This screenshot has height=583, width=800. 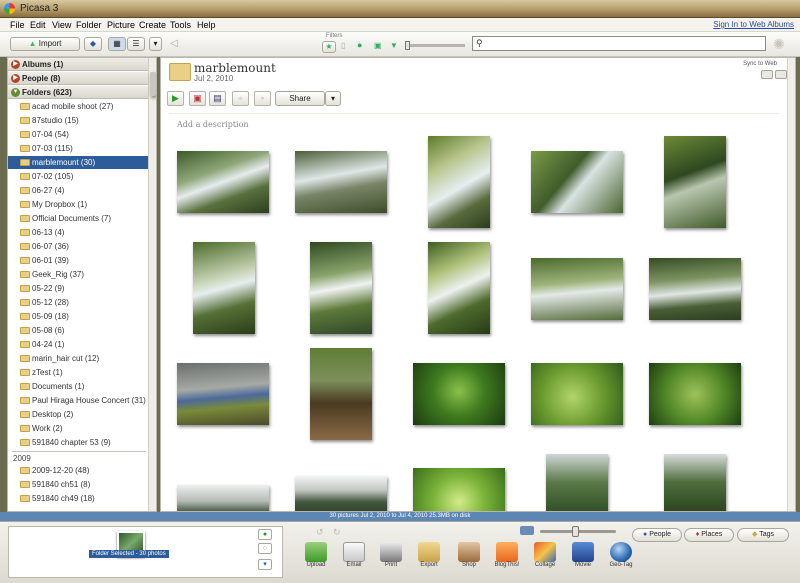 What do you see at coordinates (316, 565) in the screenshot?
I see `upload-button: Upload` at bounding box center [316, 565].